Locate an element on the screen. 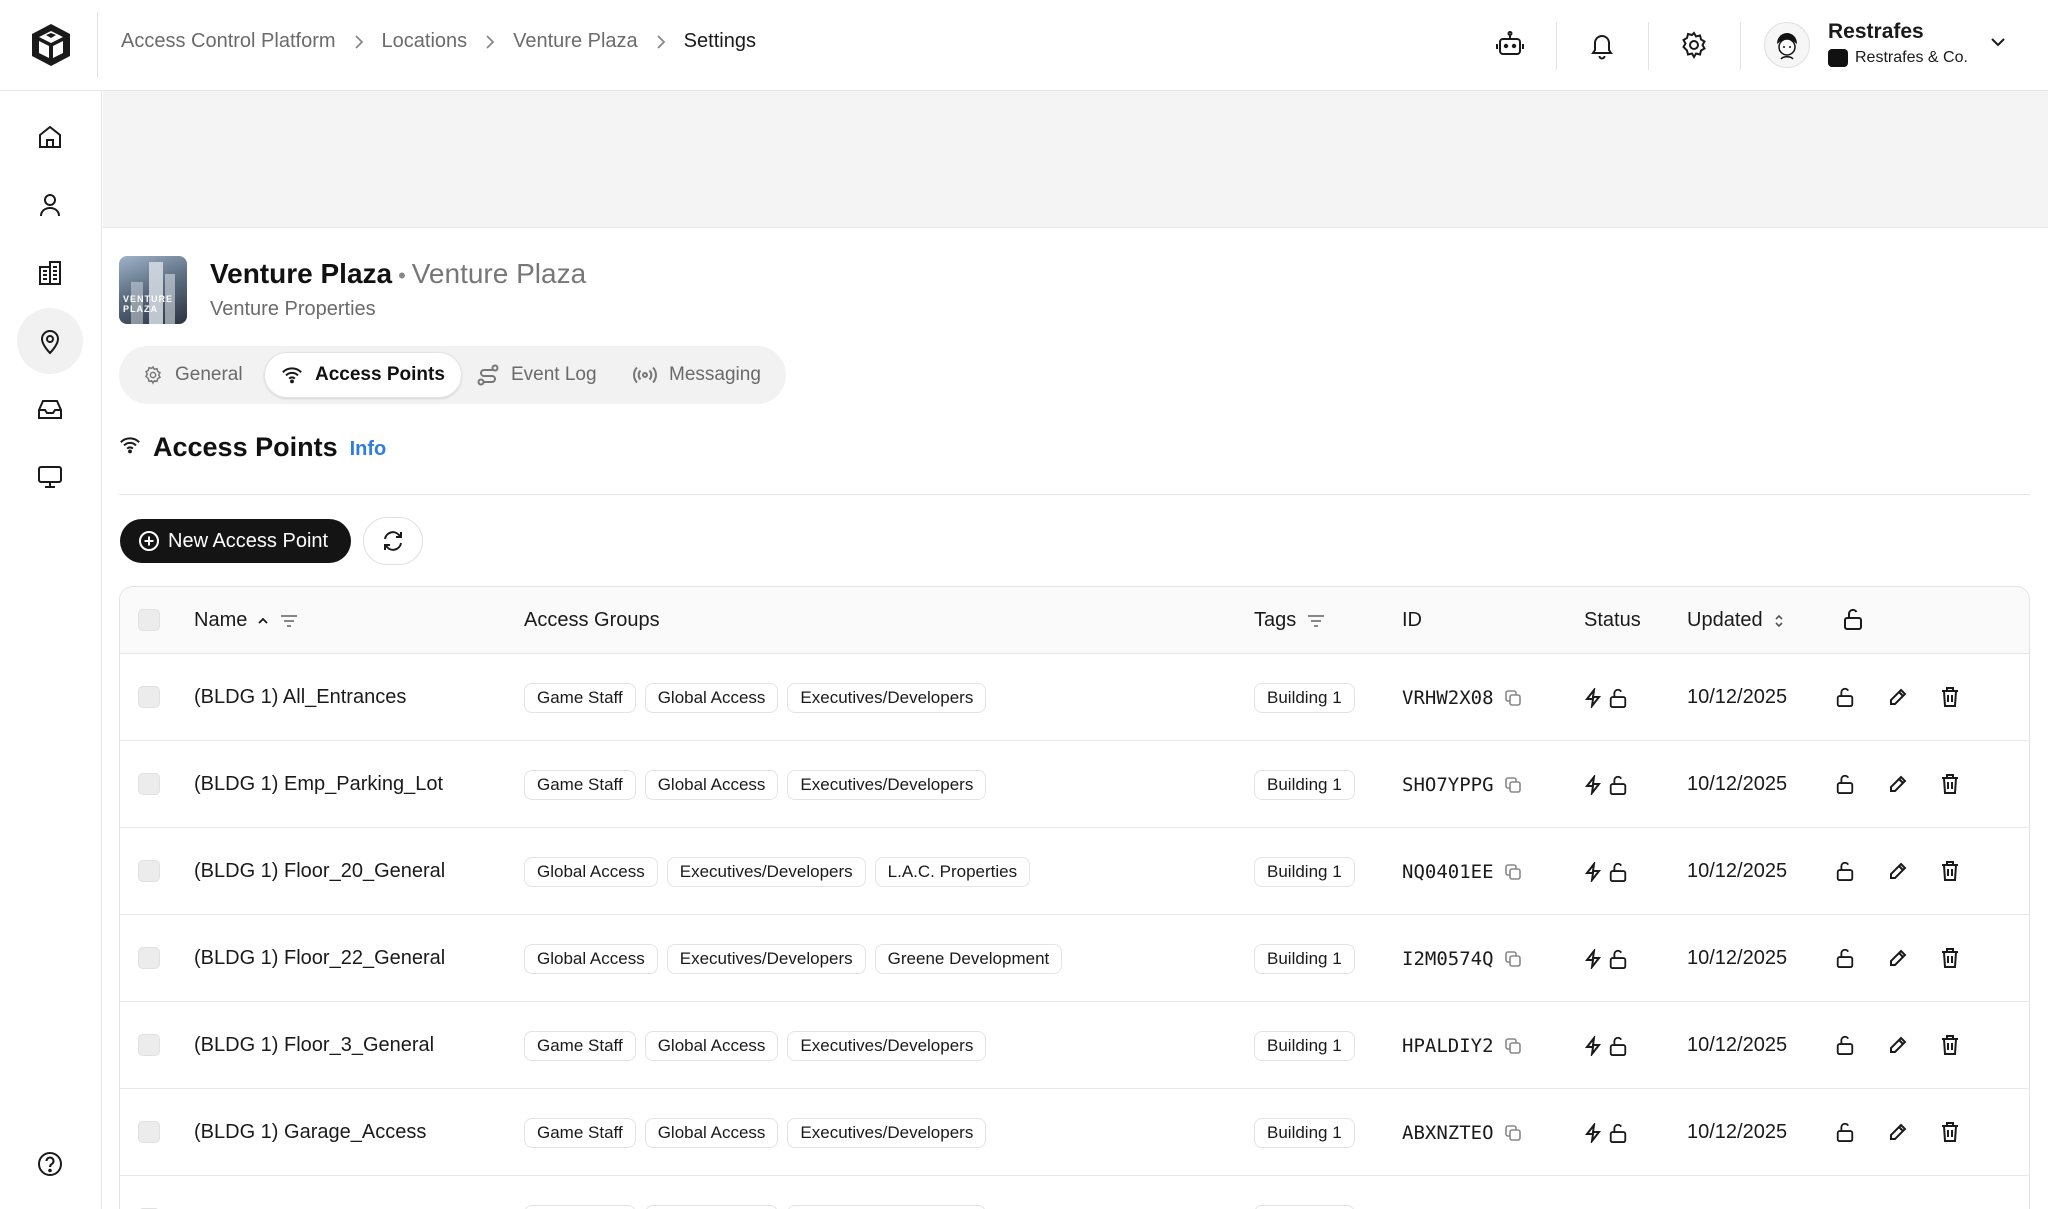 The height and width of the screenshot is (1209, 2048). user-org: Restrafes & Co. is located at coordinates (1898, 58).